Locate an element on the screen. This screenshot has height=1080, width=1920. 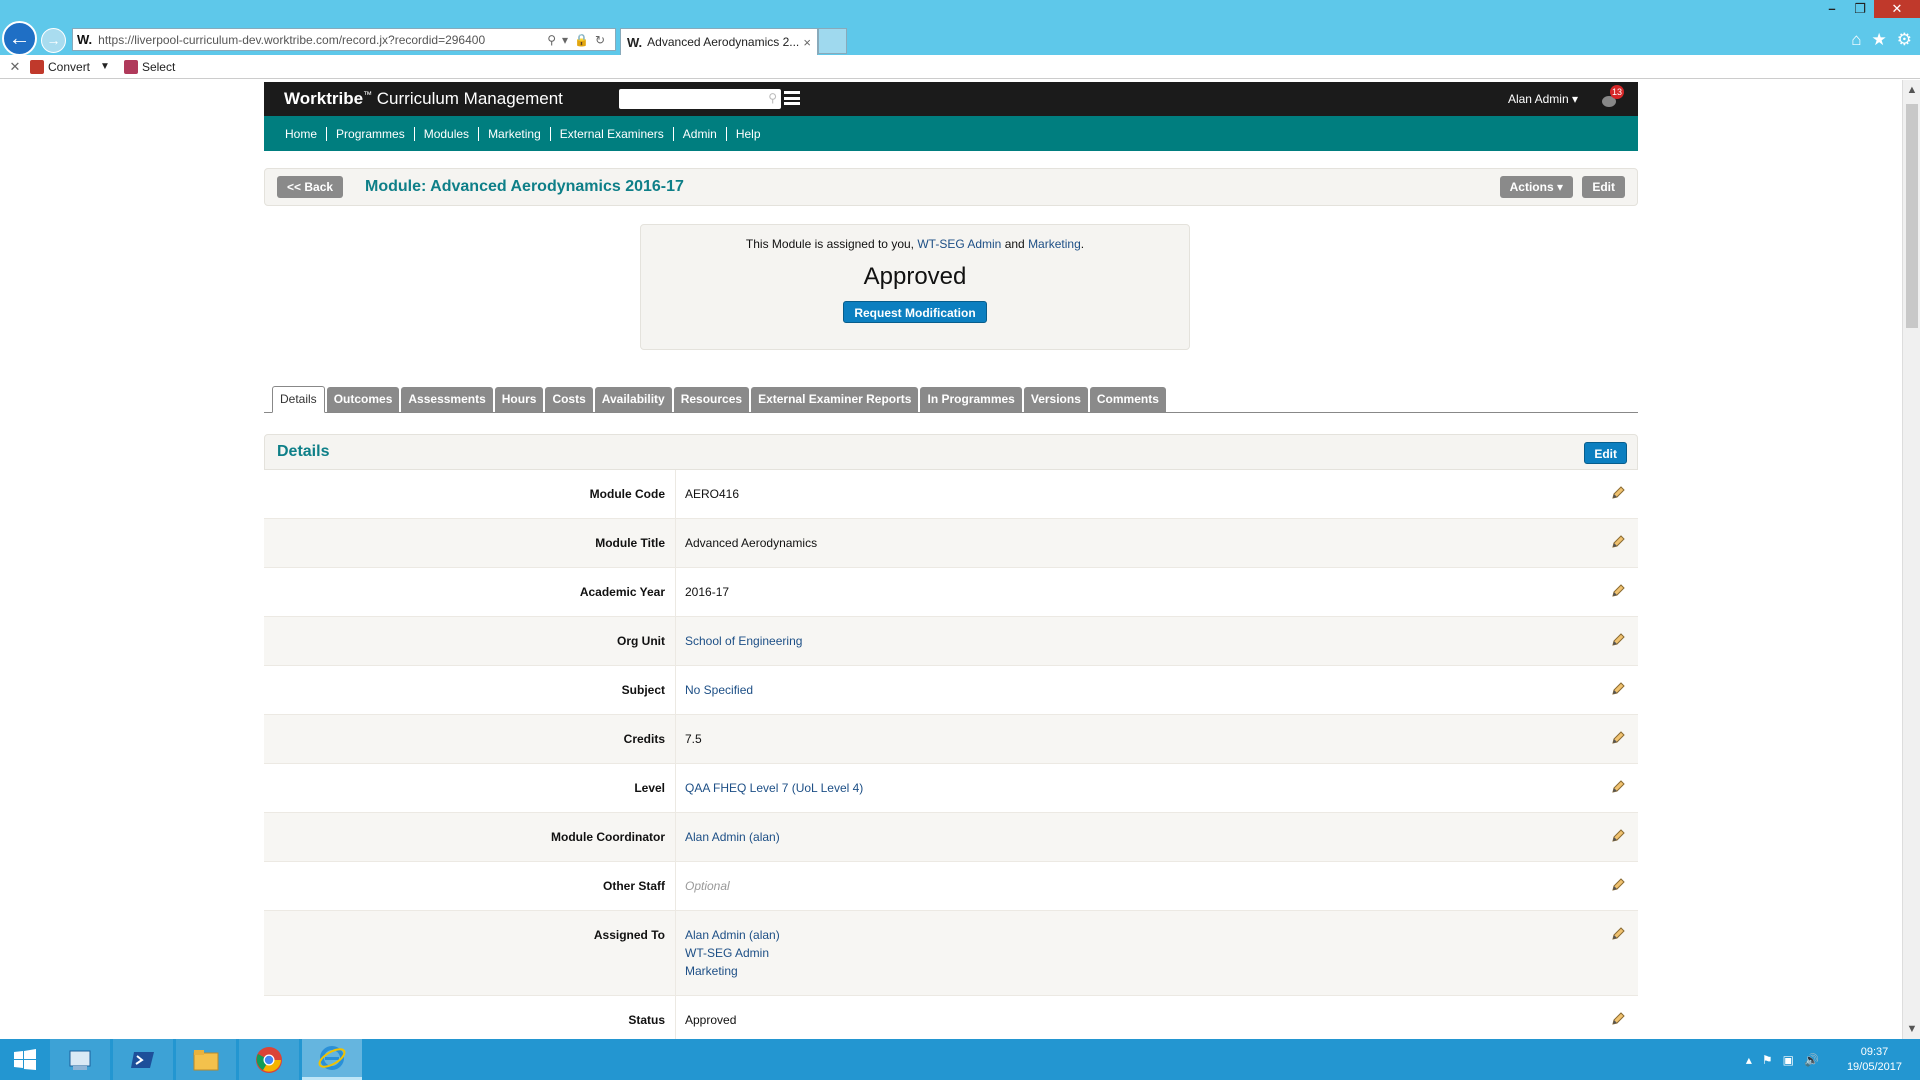
taskbar-server-manager is located at coordinates (80, 1059).